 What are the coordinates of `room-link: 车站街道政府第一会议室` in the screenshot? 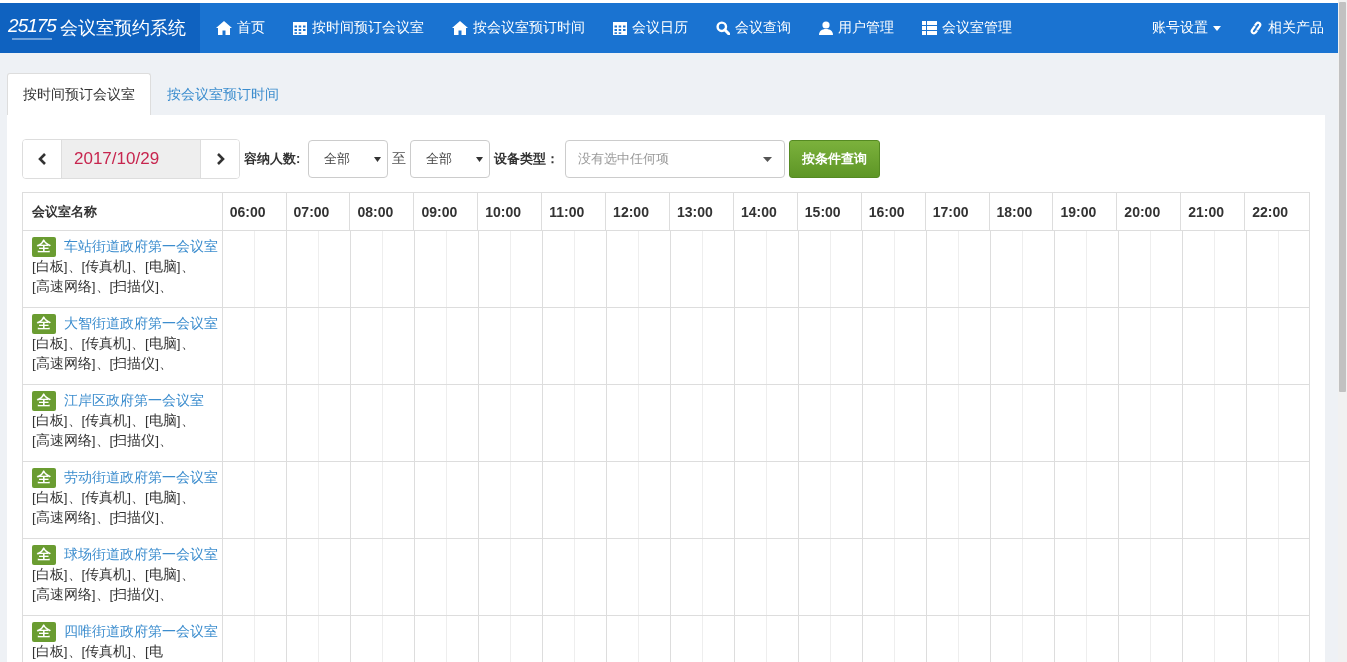 It's located at (141, 247).